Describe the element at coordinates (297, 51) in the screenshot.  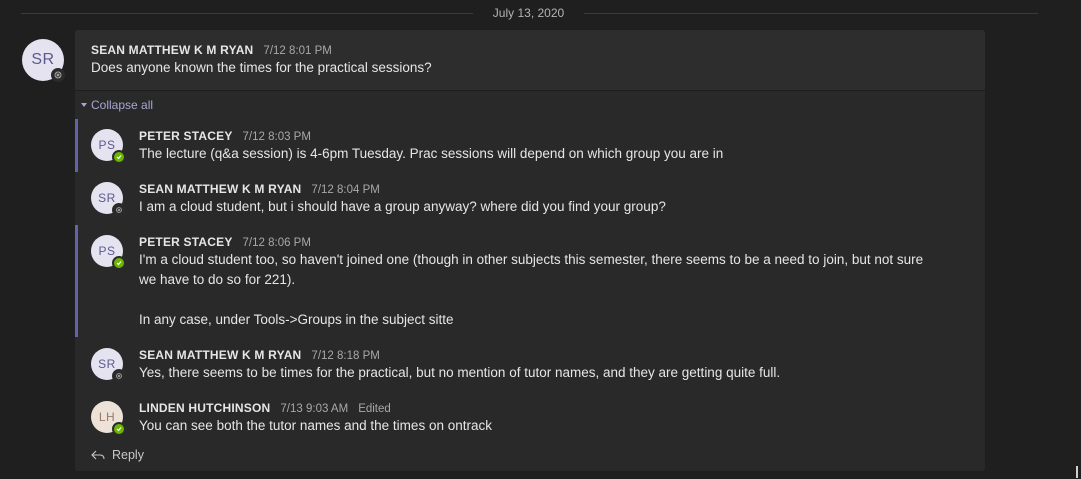
I see `timestamp: 7/12 8:01 PM` at that location.